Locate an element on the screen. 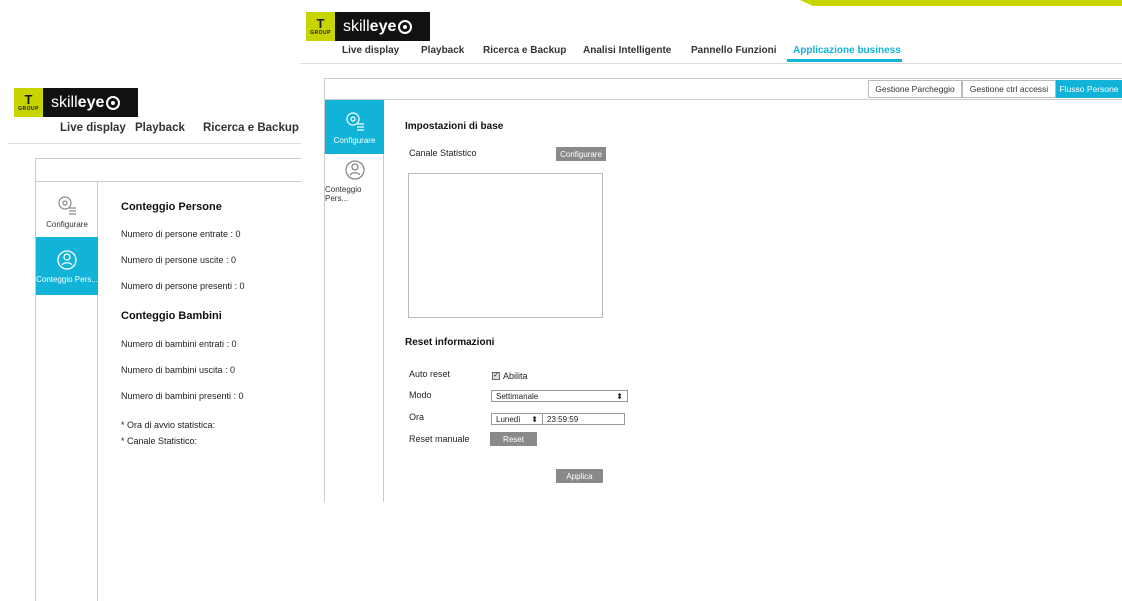  stat-start-time: * Ora di avvio statistica: is located at coordinates (168, 425).